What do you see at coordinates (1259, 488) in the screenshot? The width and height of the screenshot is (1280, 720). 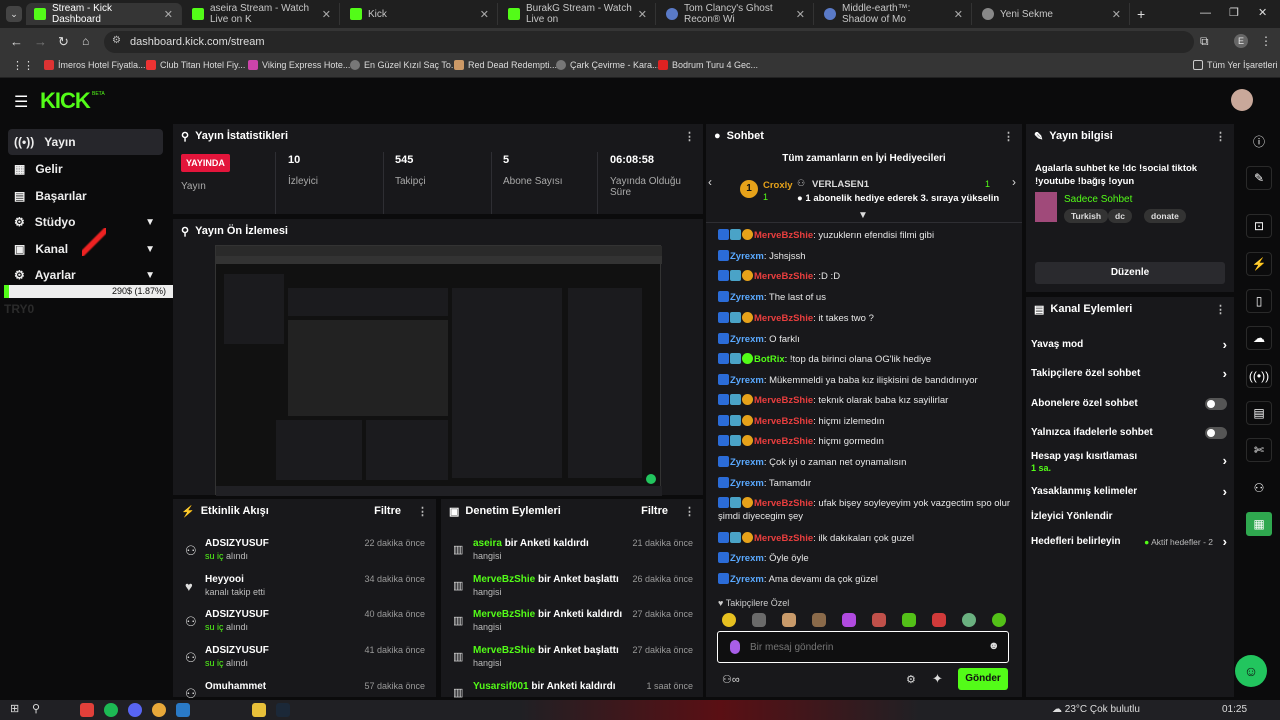 I see `points-tool-icon: ⚇` at bounding box center [1259, 488].